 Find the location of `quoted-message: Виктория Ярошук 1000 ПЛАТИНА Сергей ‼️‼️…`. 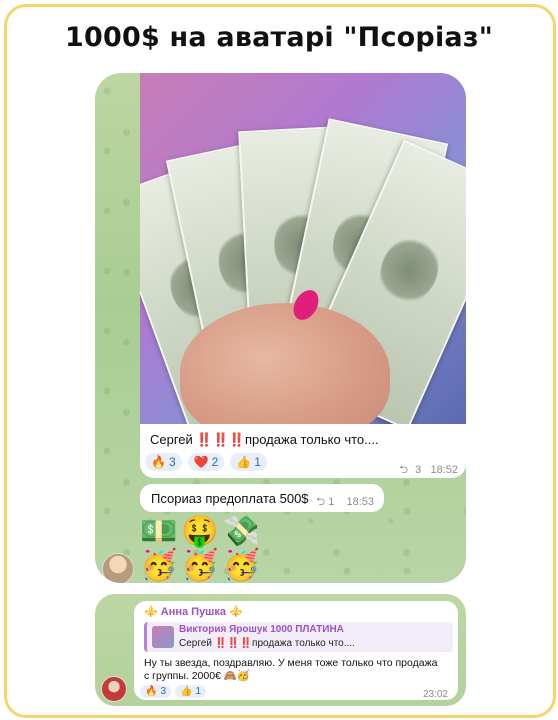

quoted-message: Виктория Ярошук 1000 ПЛАТИНА Сергей ‼️‼️… is located at coordinates (298, 637).